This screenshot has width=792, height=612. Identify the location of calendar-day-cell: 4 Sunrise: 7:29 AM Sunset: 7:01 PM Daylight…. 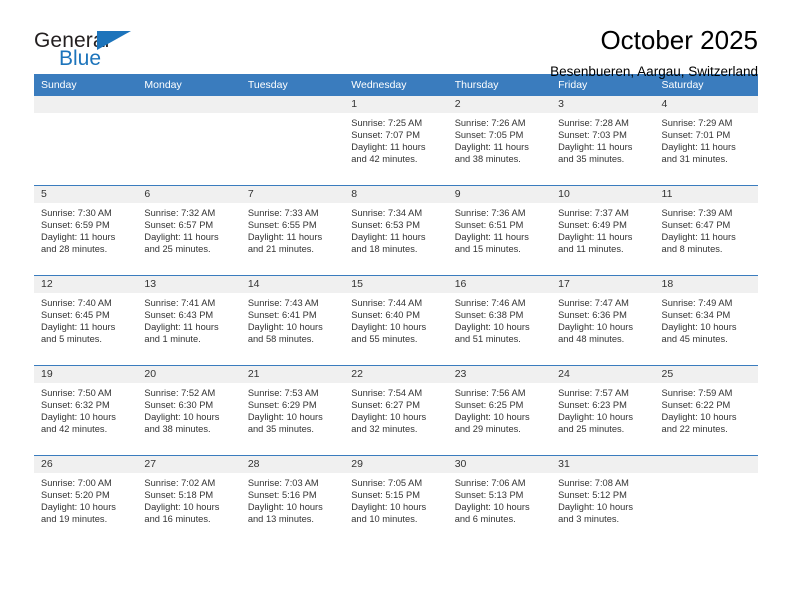
(706, 141).